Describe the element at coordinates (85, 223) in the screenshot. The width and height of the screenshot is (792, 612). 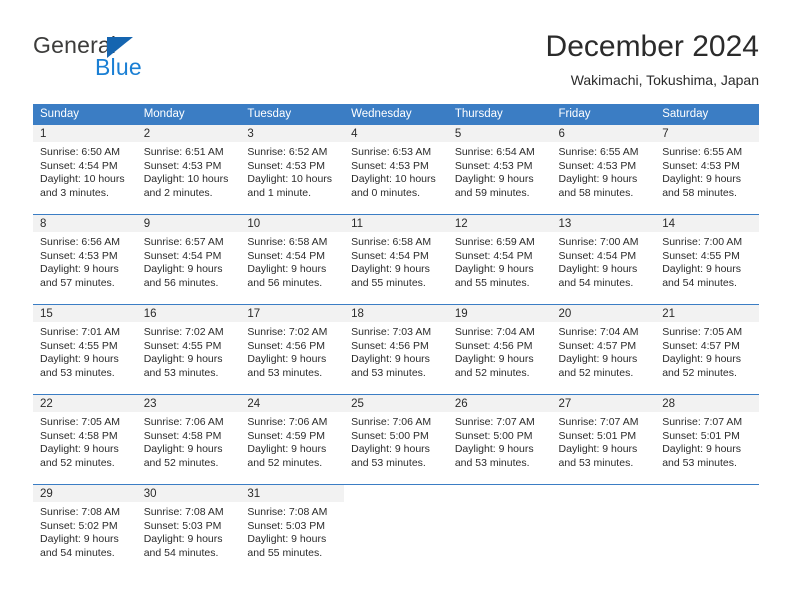
I see `day-number: 8` at that location.